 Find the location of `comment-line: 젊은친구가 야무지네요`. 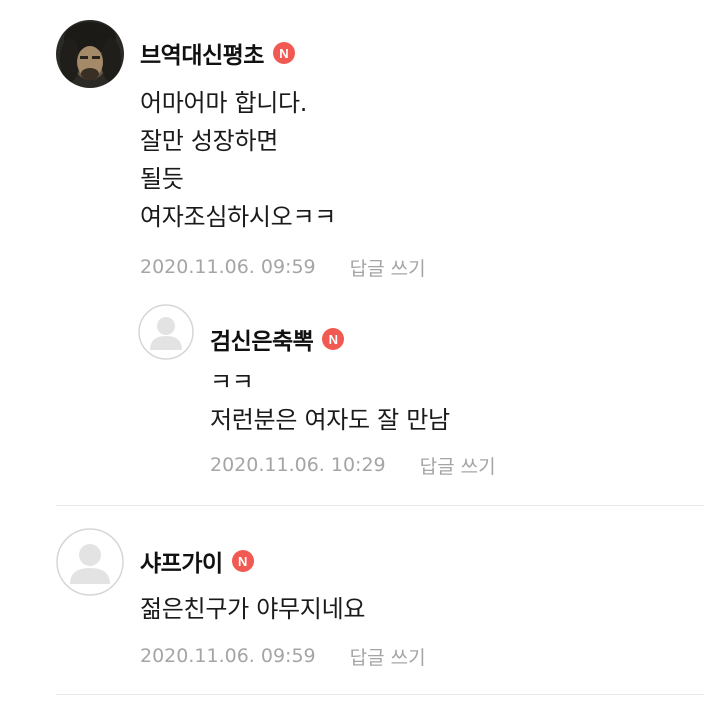

comment-line: 젊은친구가 야무지네요 is located at coordinates (253, 609).